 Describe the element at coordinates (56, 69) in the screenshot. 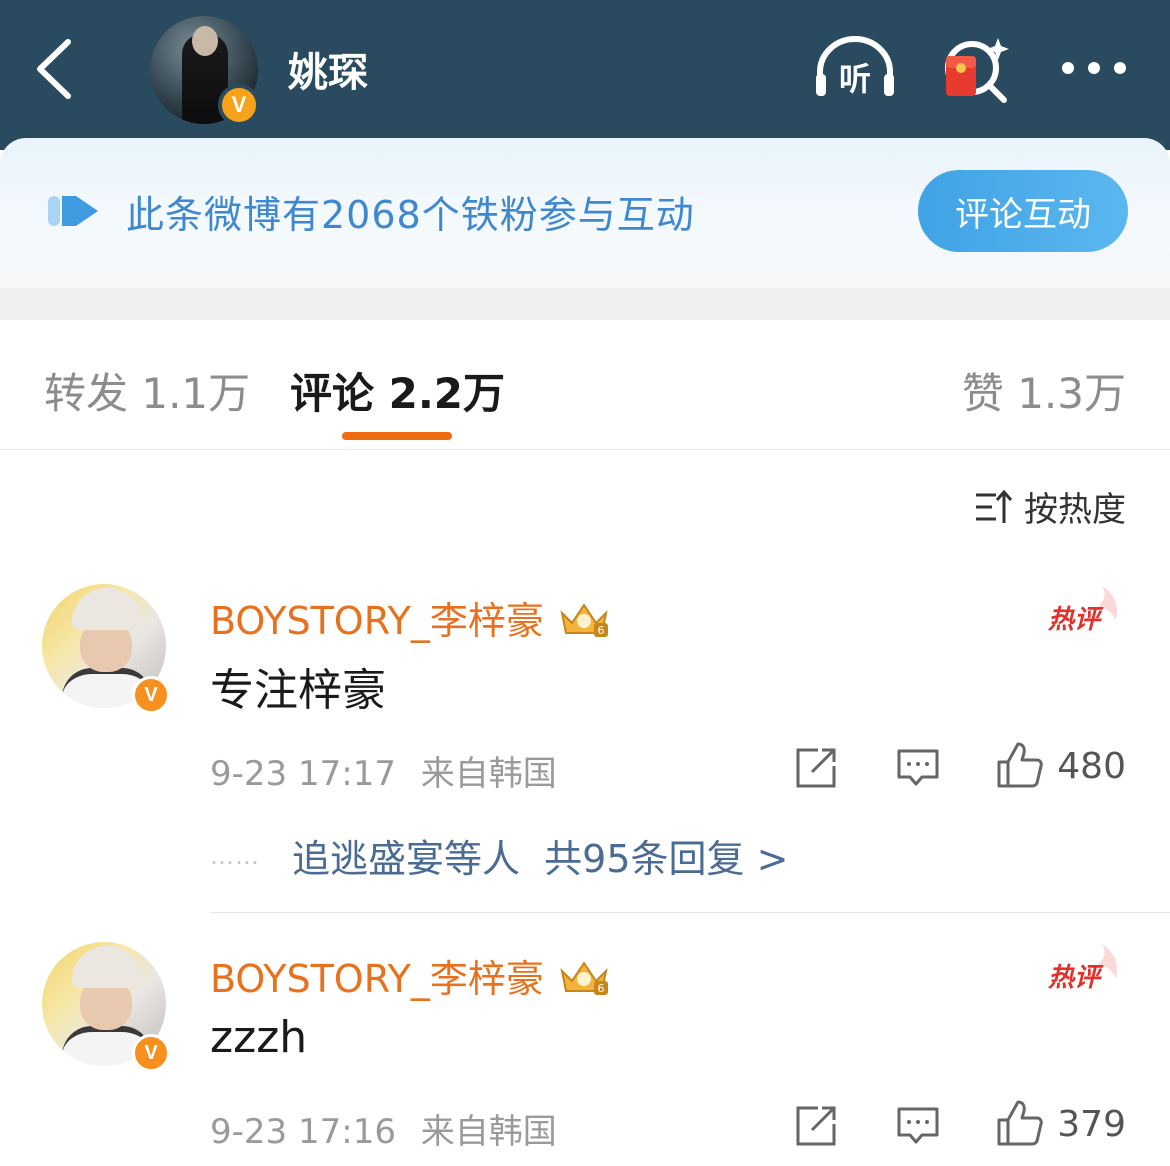

I see `back-icon` at that location.